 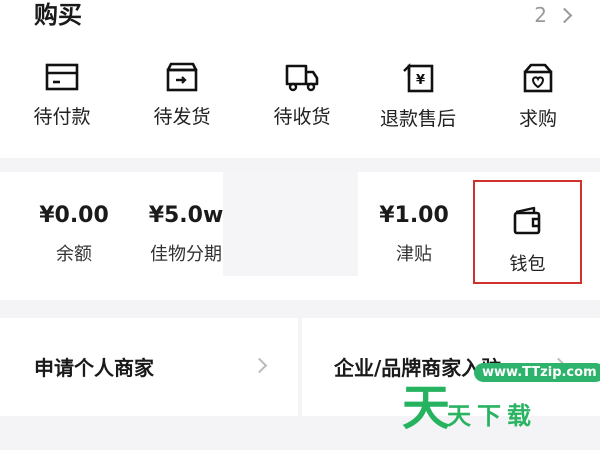 I want to click on asset-subsidy: ¥1.00 津贴, so click(x=414, y=234).